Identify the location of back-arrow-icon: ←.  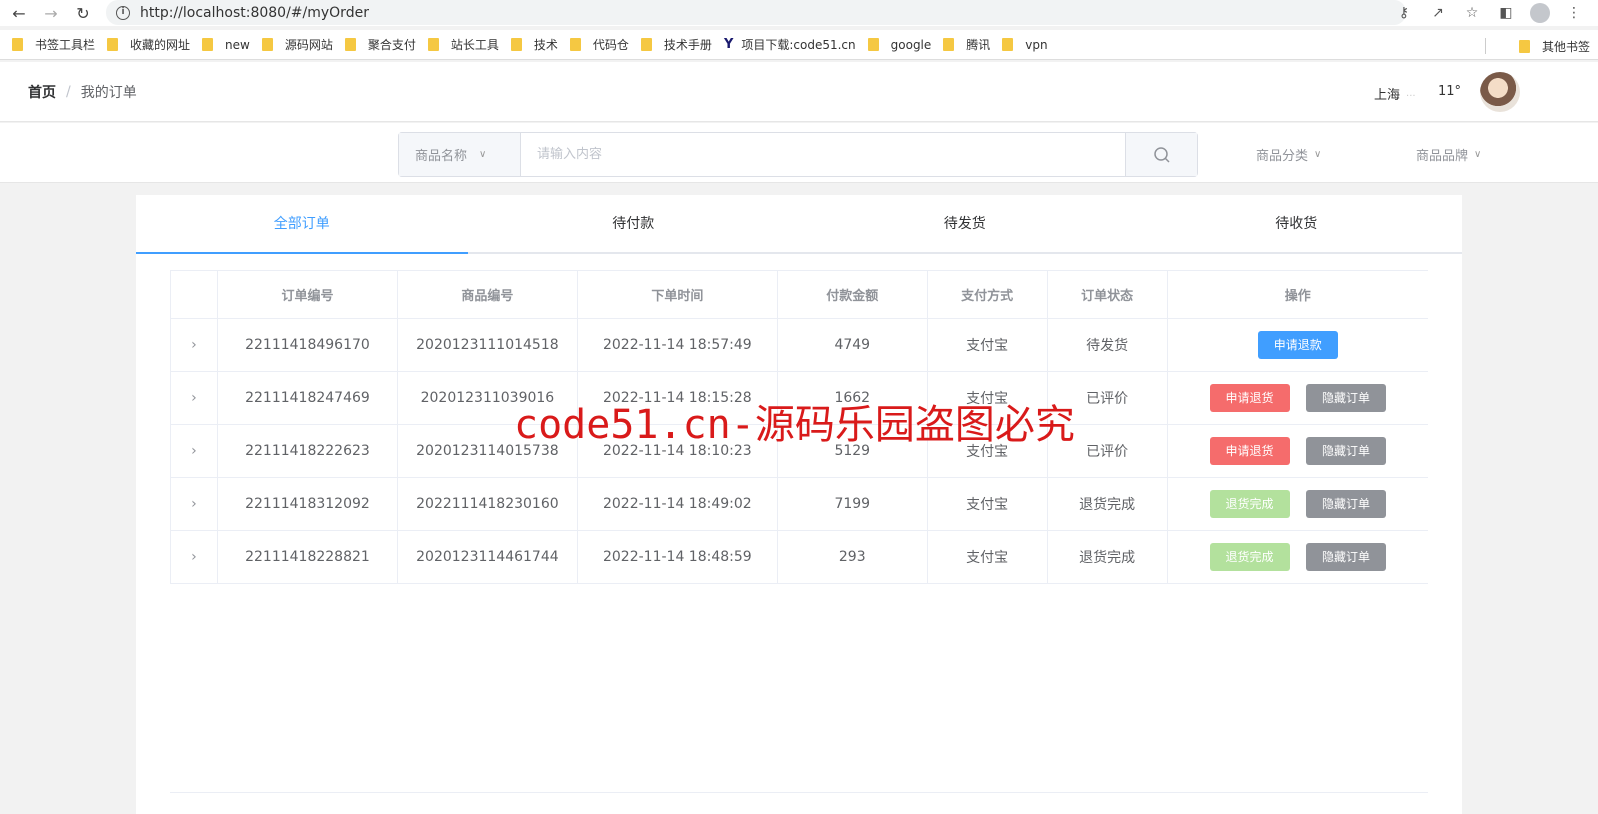
(19, 13).